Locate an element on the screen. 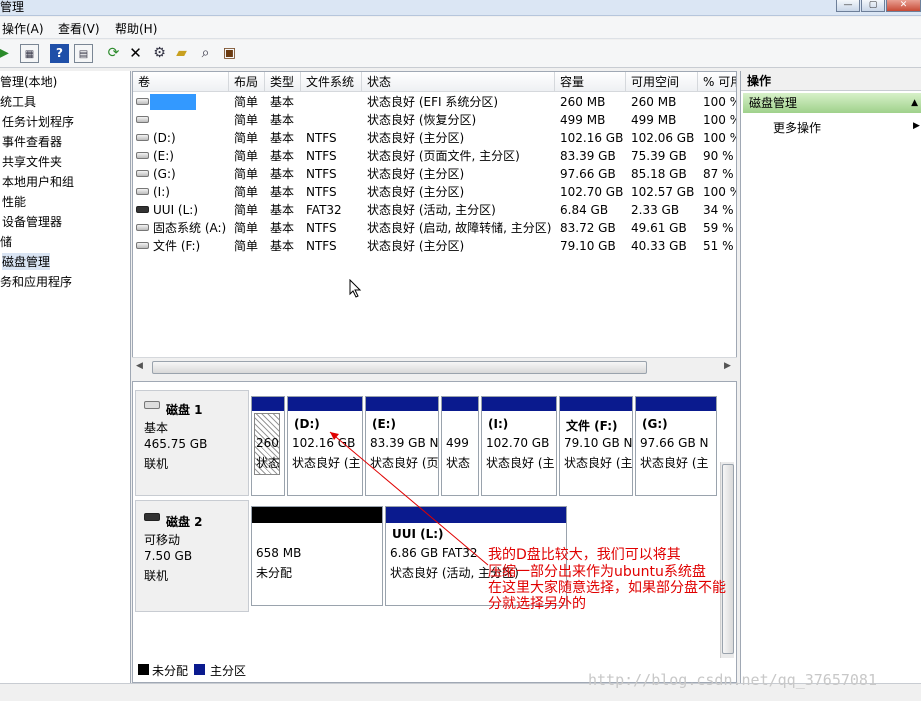 Image resolution: width=921 pixels, height=701 pixels. partition-size: 658 MB is located at coordinates (279, 553).